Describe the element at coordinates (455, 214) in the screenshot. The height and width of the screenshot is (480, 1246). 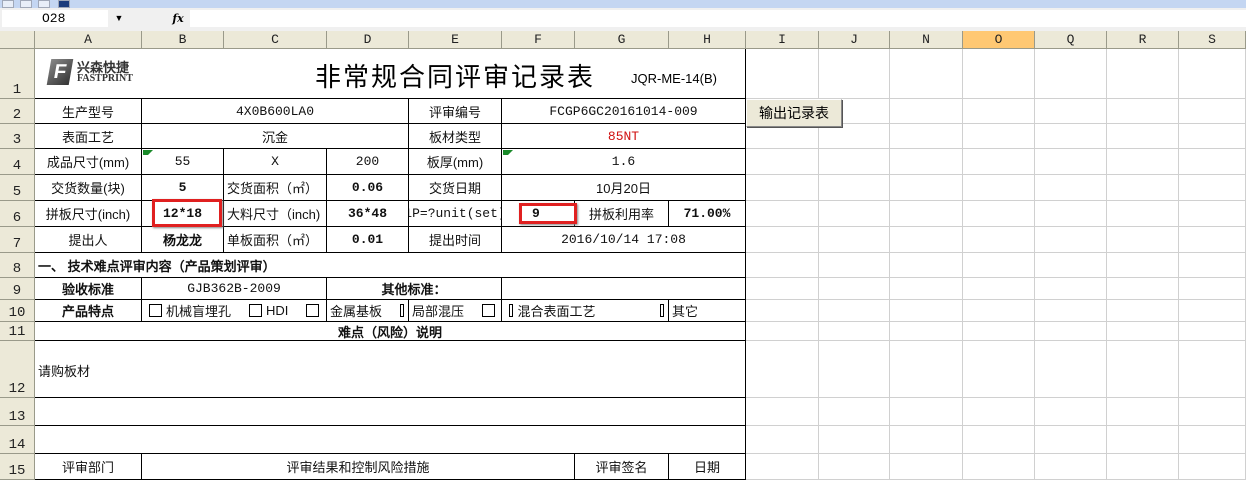
I see `cell-E6: 1P=?unit(set)` at that location.